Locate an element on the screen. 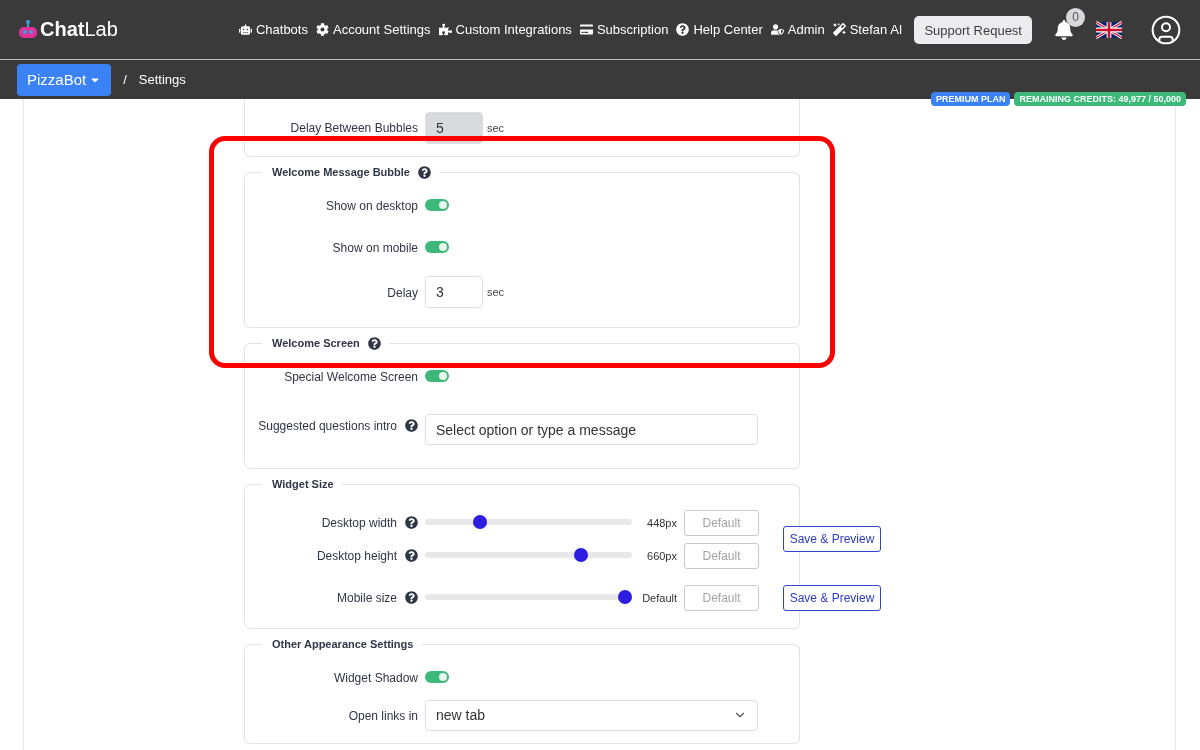  support-request-button: Support Request is located at coordinates (973, 29).